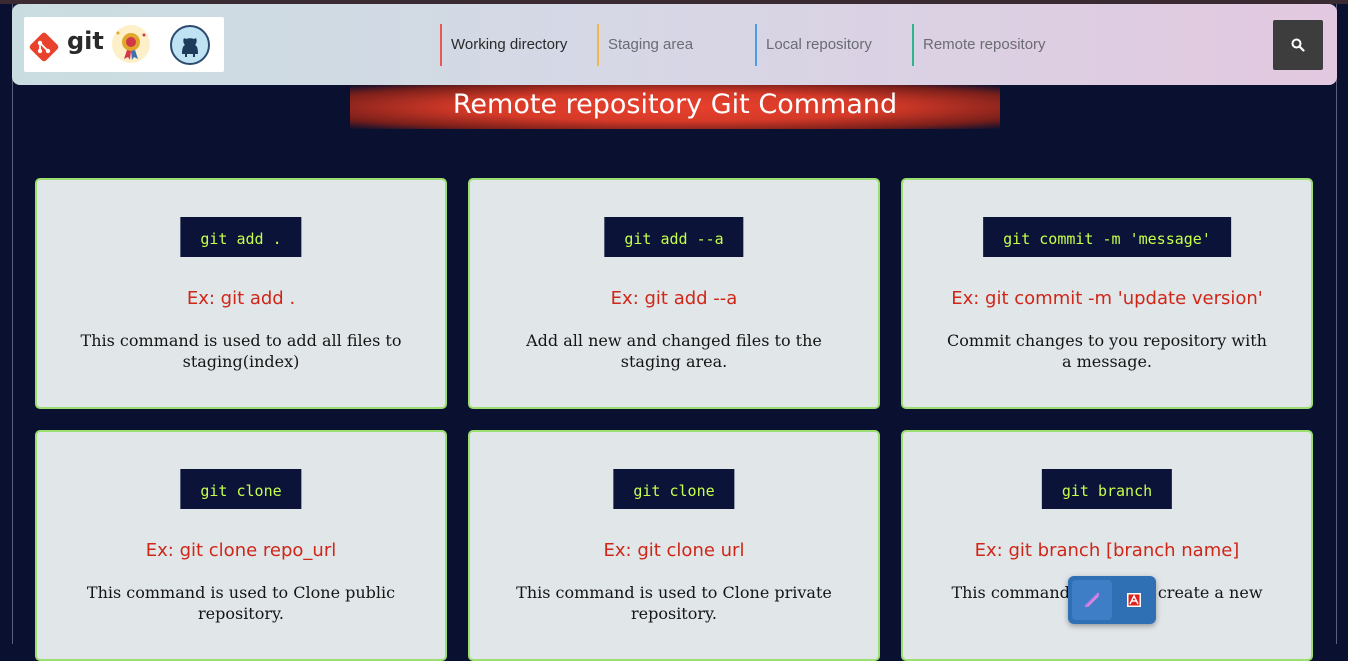  I want to click on nav-link-label: Staging area, so click(651, 44).